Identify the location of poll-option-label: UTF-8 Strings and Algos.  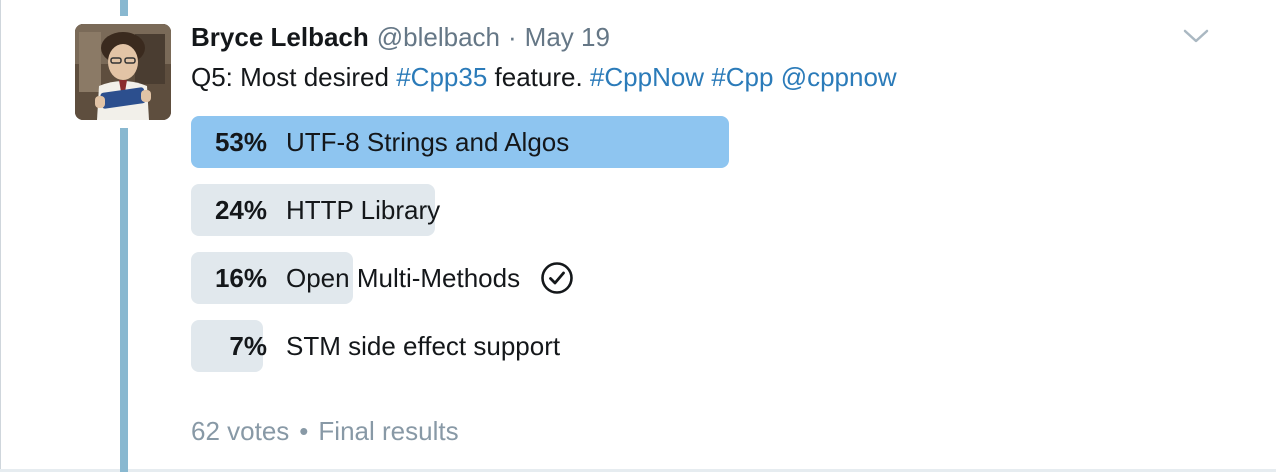
(428, 142).